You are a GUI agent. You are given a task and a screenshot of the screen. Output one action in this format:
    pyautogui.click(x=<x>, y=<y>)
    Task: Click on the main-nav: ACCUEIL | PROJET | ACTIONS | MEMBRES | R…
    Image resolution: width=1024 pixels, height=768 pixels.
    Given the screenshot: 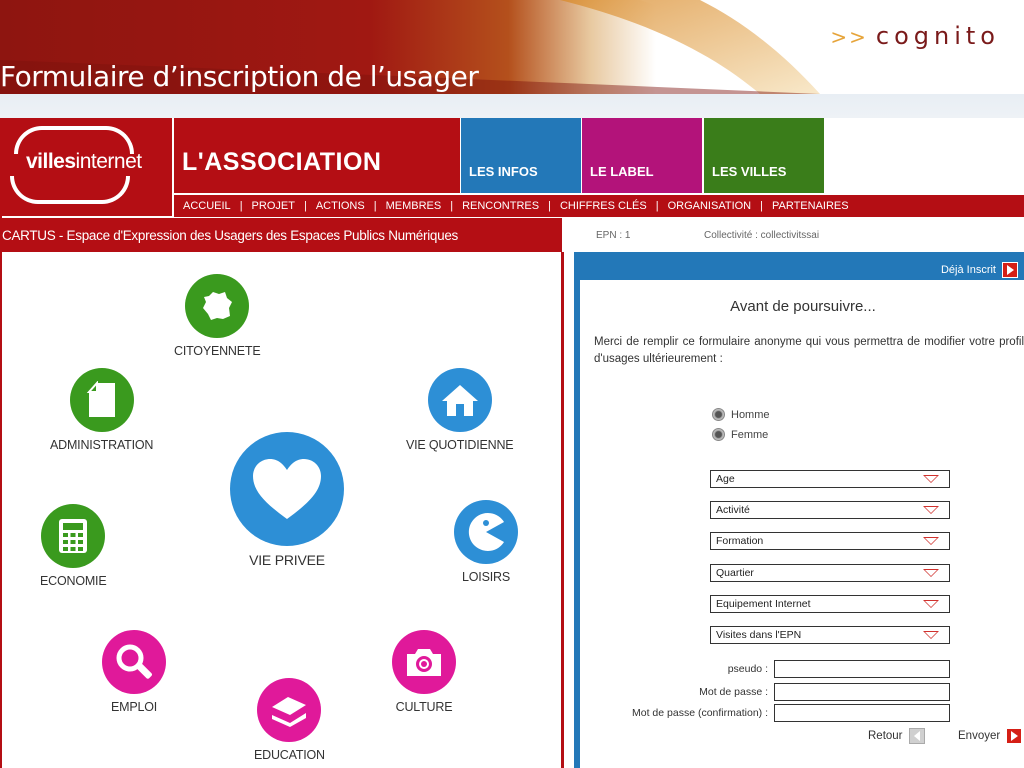 What is the action you would take?
    pyautogui.click(x=599, y=206)
    